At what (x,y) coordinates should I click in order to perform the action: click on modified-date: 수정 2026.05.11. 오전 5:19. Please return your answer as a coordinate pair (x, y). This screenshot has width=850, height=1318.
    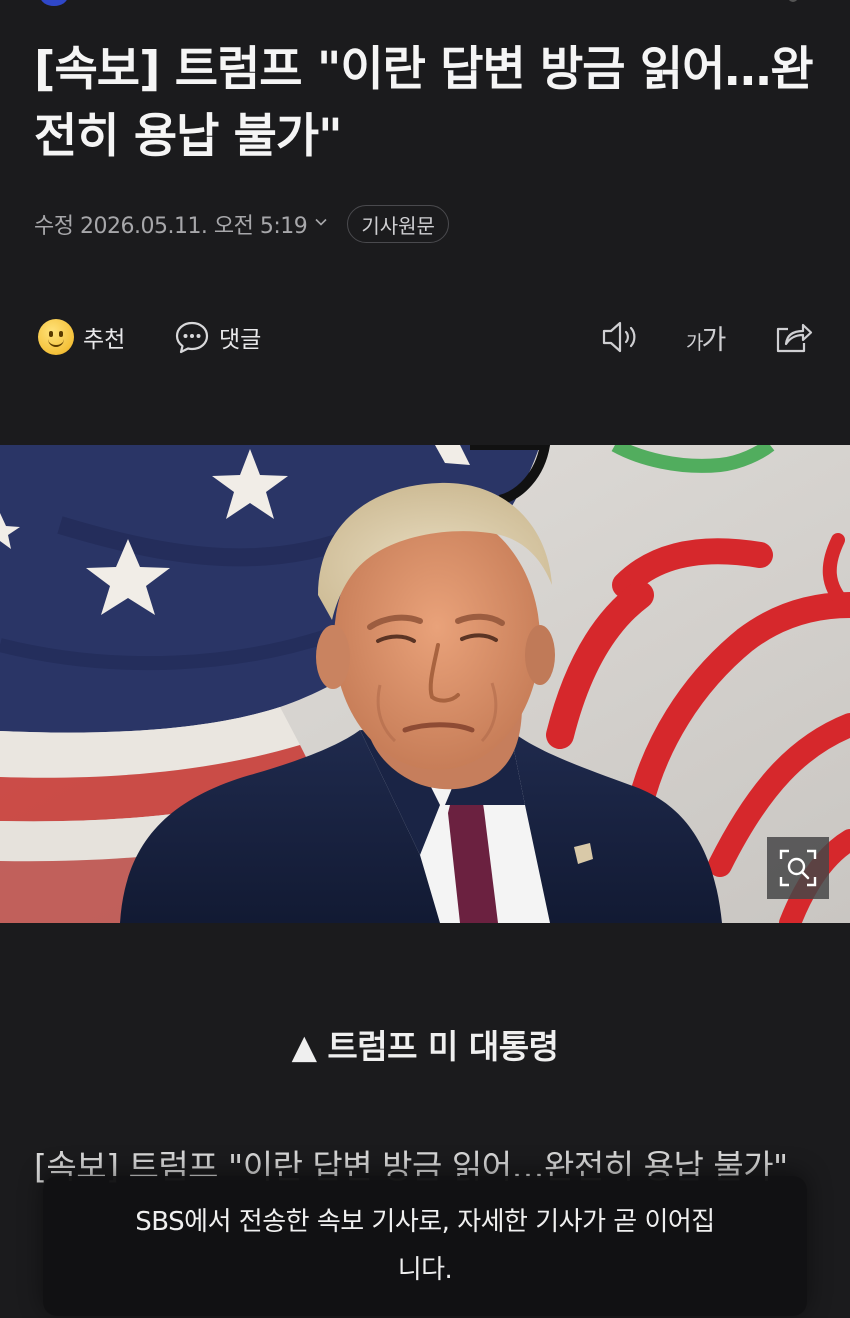
    Looking at the image, I should click on (171, 224).